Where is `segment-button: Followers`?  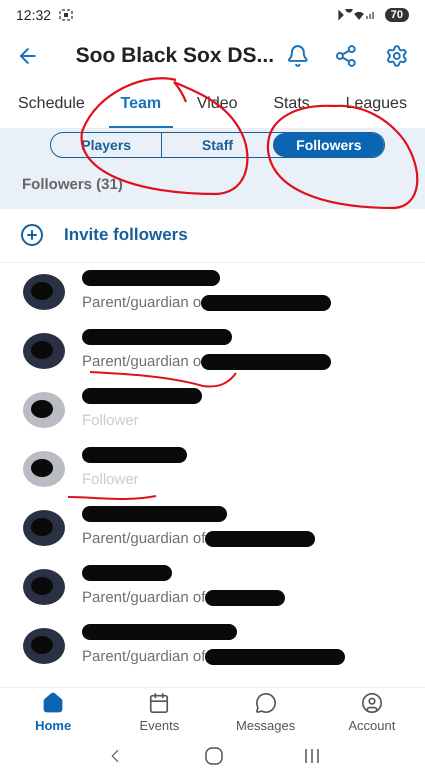 segment-button: Followers is located at coordinates (328, 145).